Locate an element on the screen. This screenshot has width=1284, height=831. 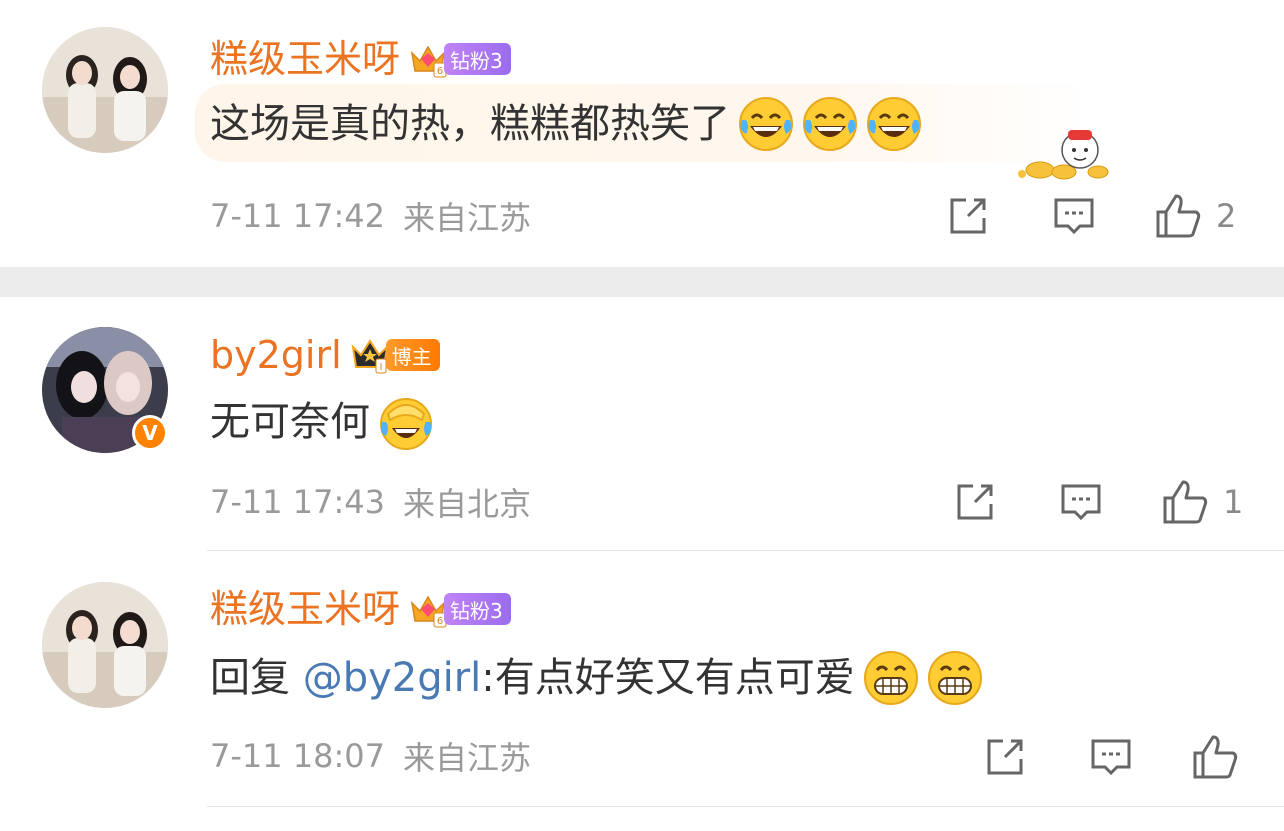
like-button: 2 is located at coordinates (1195, 216).